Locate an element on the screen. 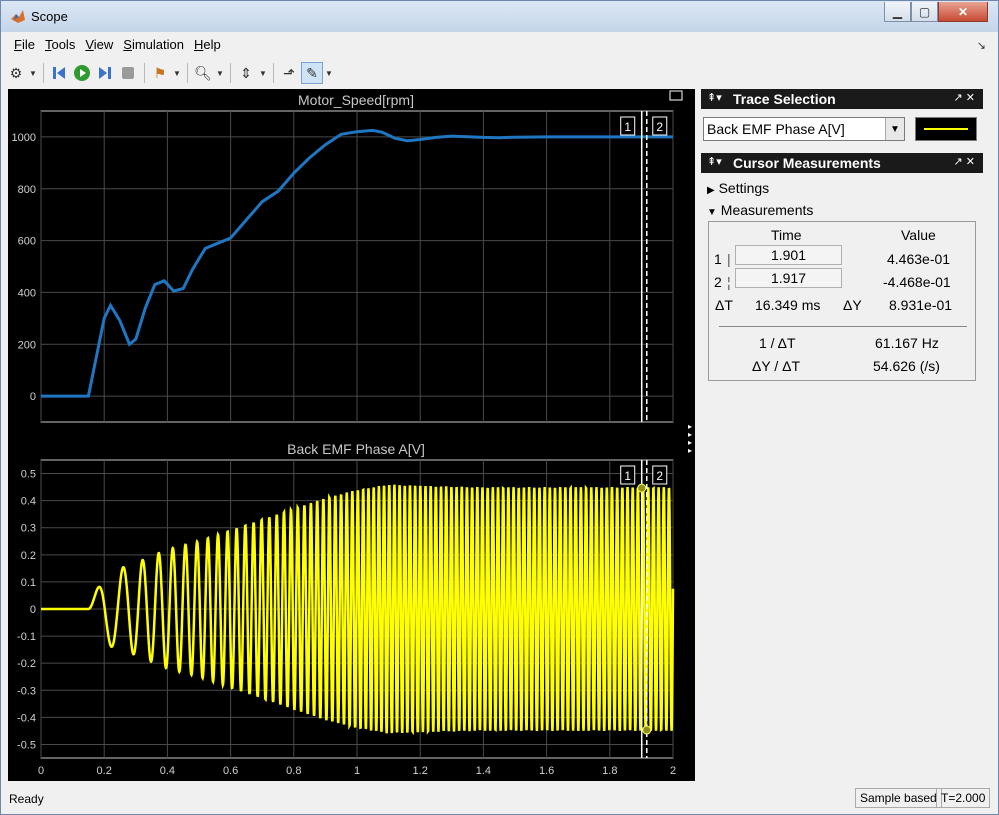 This screenshot has width=999, height=815. toolbar: ⚙ ▼ ⚑ ▼ 🔍︎ ▼ ⇕ ▼ ⬏ ✎ ▼ is located at coordinates (499, 73).